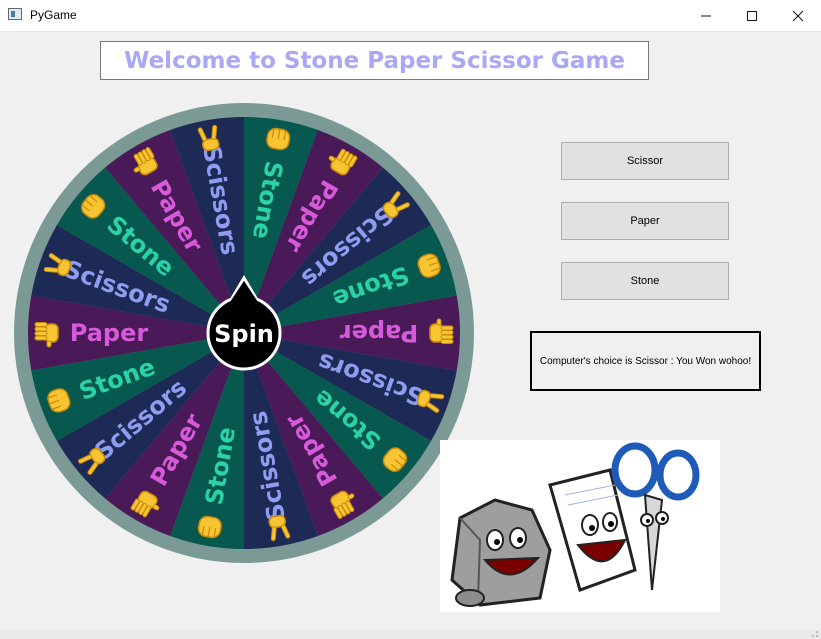 This screenshot has width=821, height=639. What do you see at coordinates (645, 281) in the screenshot?
I see `stone-button: Stone` at bounding box center [645, 281].